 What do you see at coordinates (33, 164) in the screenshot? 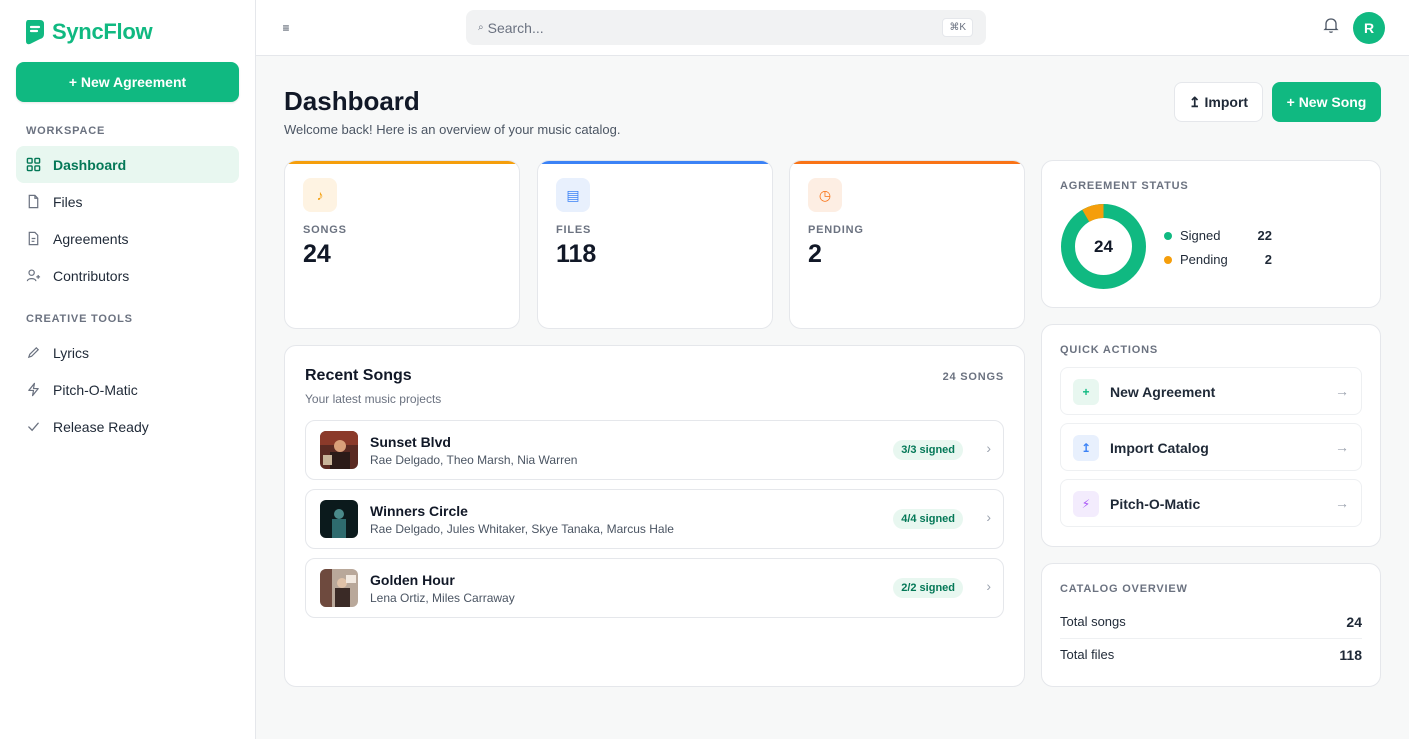
I see `grid-icon` at bounding box center [33, 164].